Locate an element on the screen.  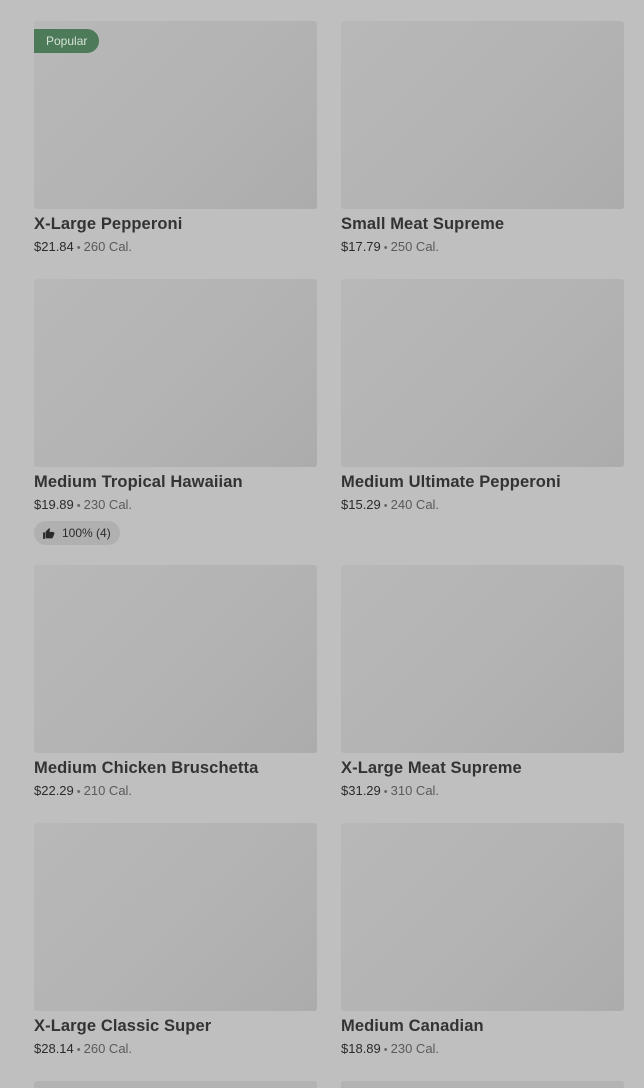
item-price: $31.29 is located at coordinates (361, 790).